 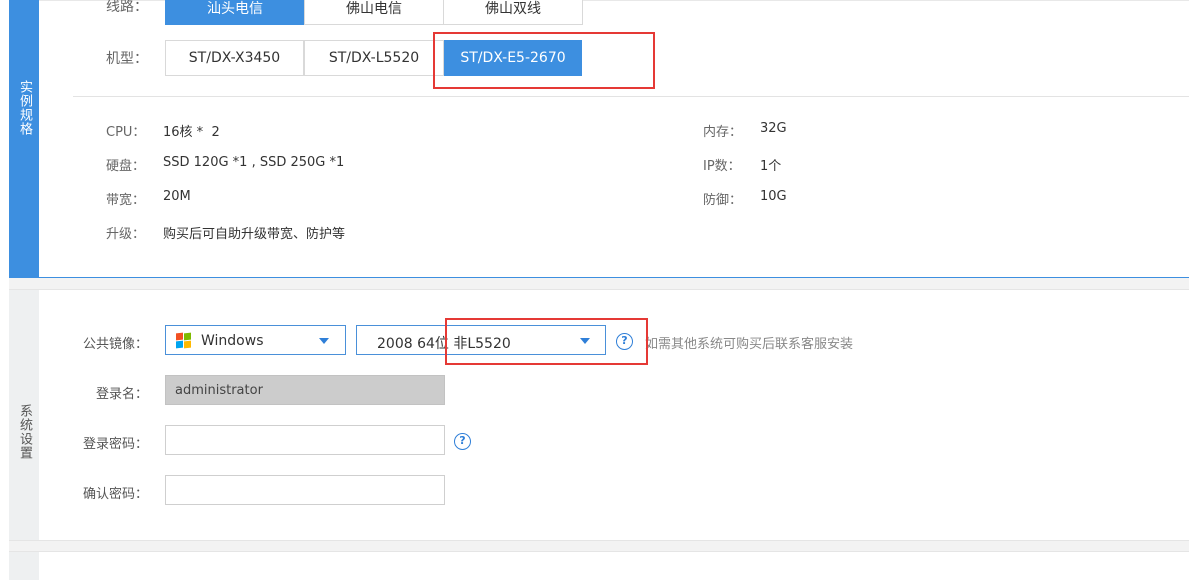 What do you see at coordinates (513, 58) in the screenshot?
I see `model-option-e5-2670: ST/DX-E5-2670` at bounding box center [513, 58].